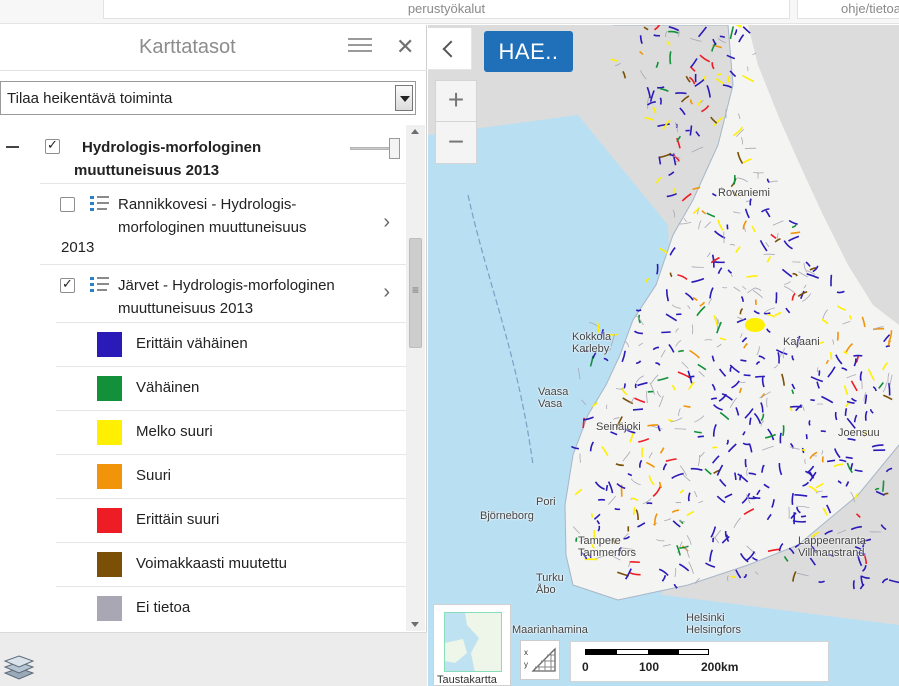  I want to click on scroll-down-icon, so click(415, 624).